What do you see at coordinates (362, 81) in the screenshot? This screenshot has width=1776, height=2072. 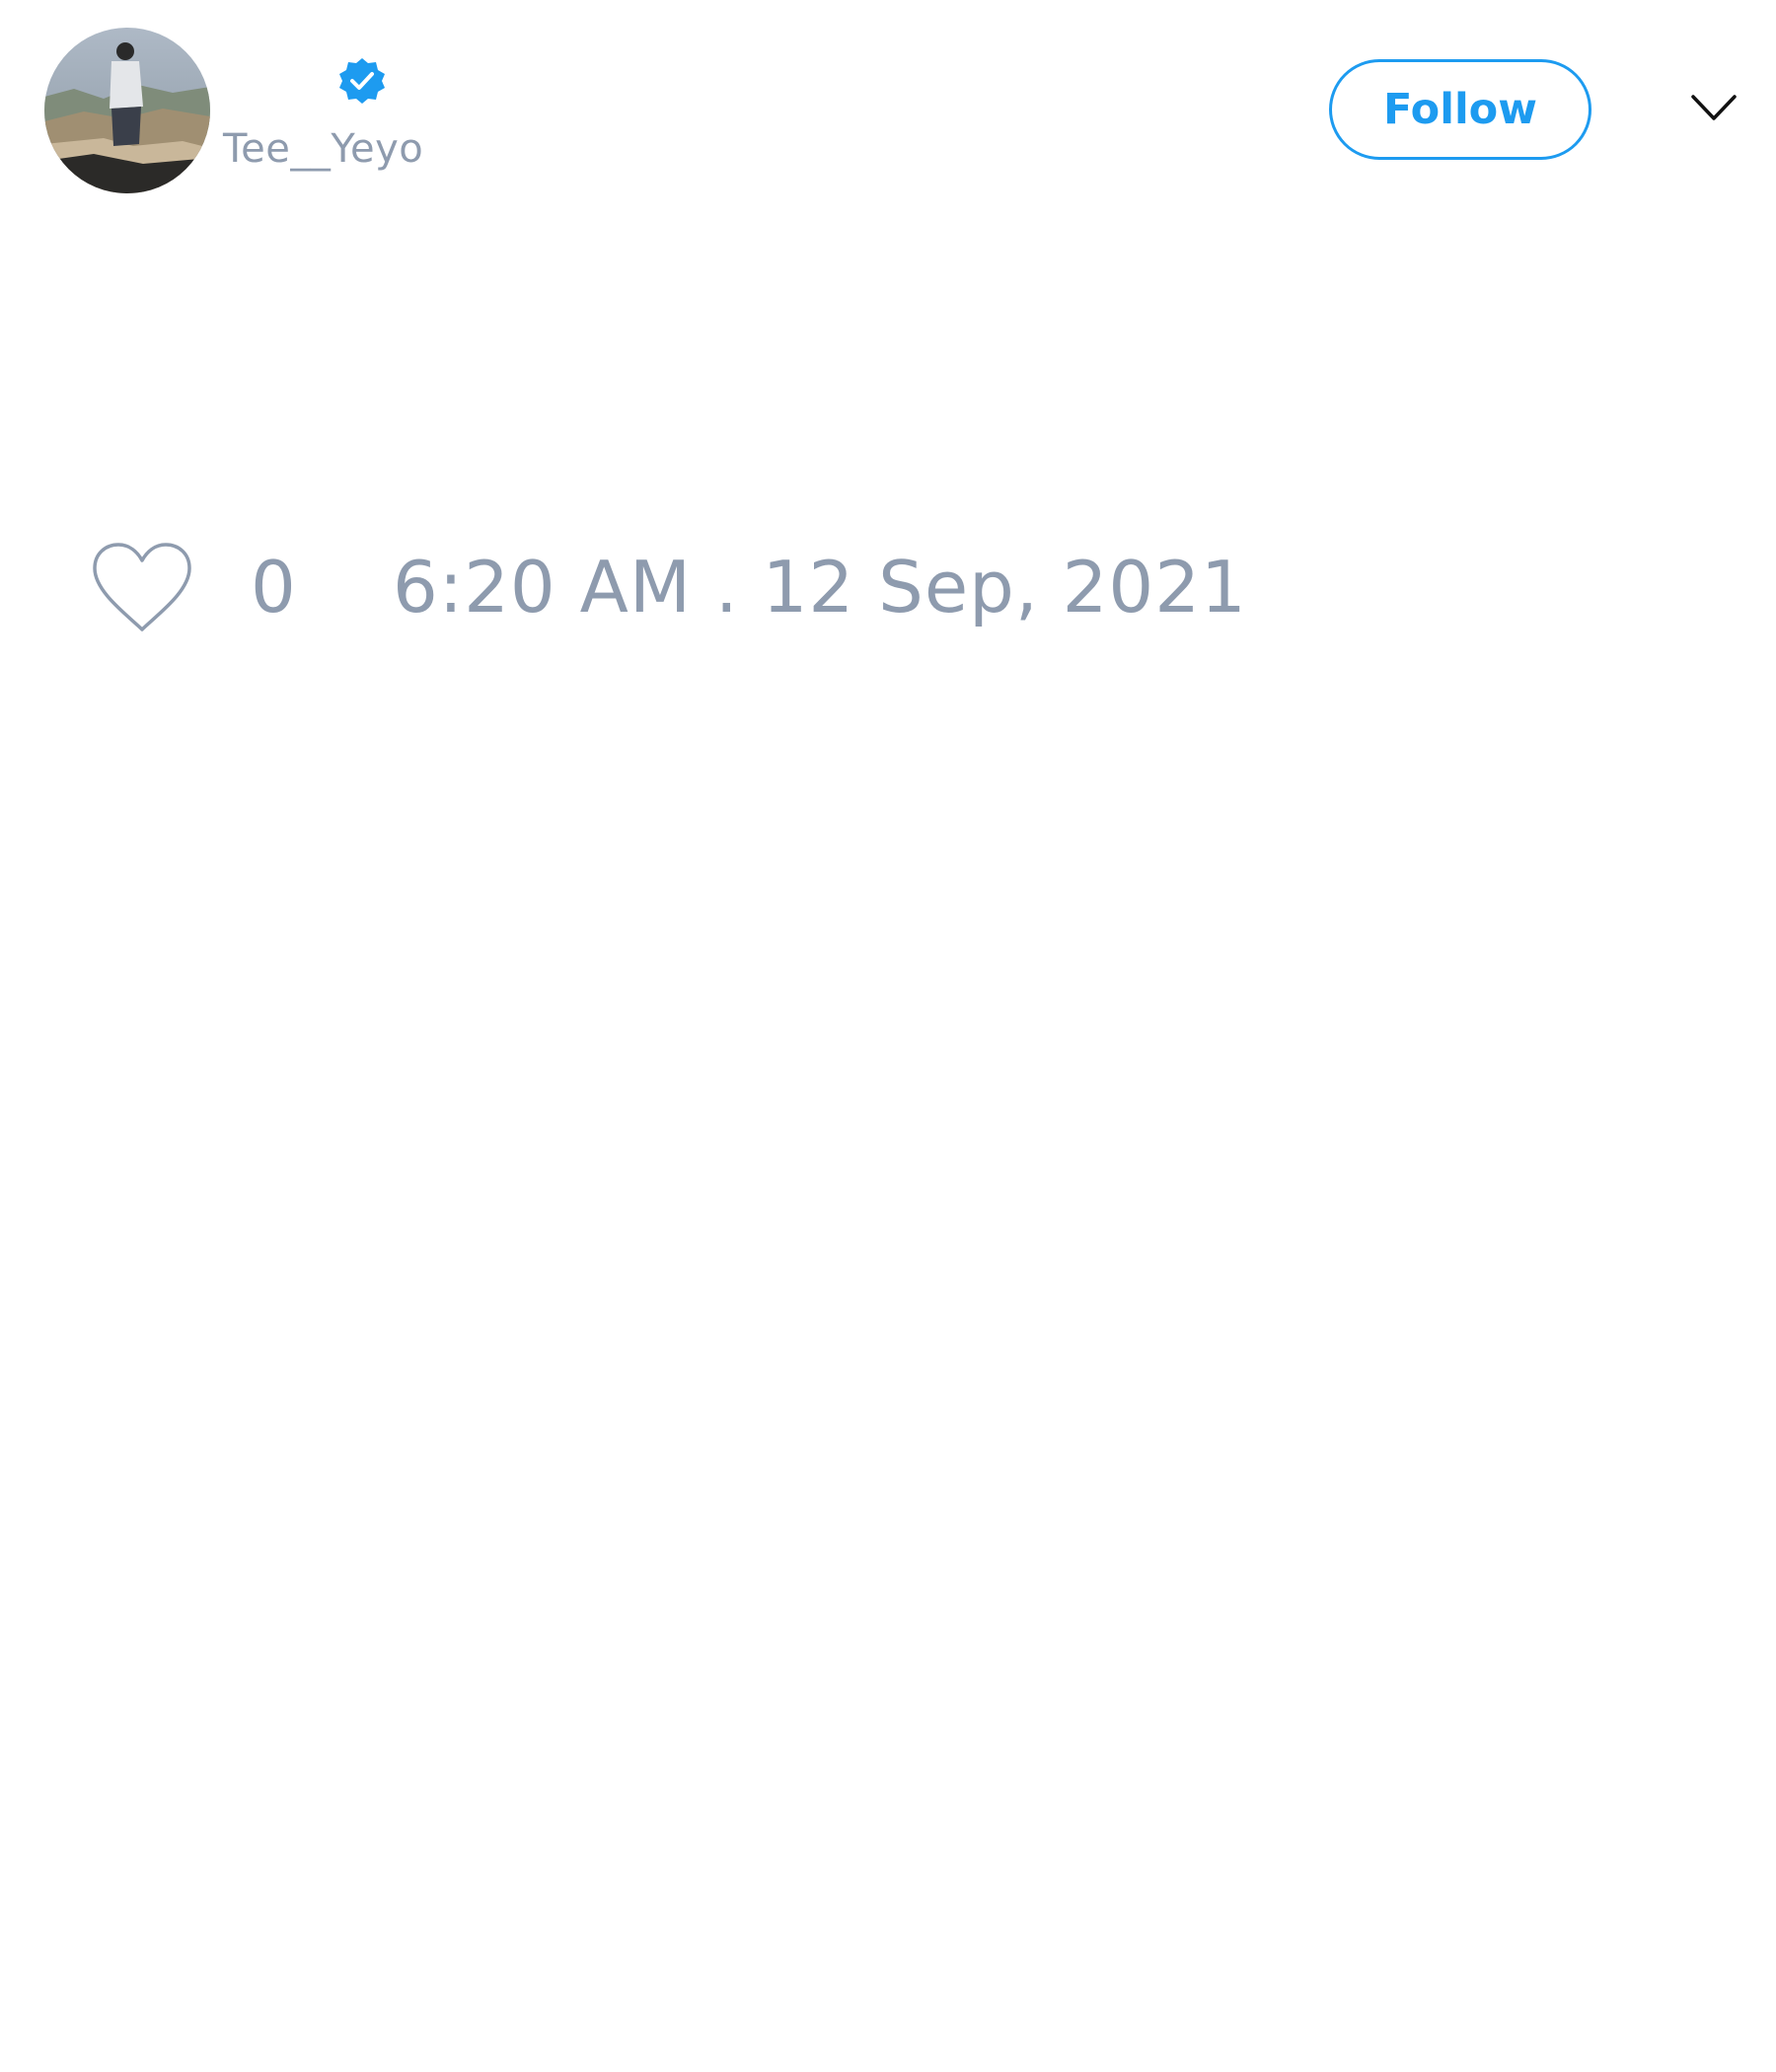 I see `verified-badge-icon` at bounding box center [362, 81].